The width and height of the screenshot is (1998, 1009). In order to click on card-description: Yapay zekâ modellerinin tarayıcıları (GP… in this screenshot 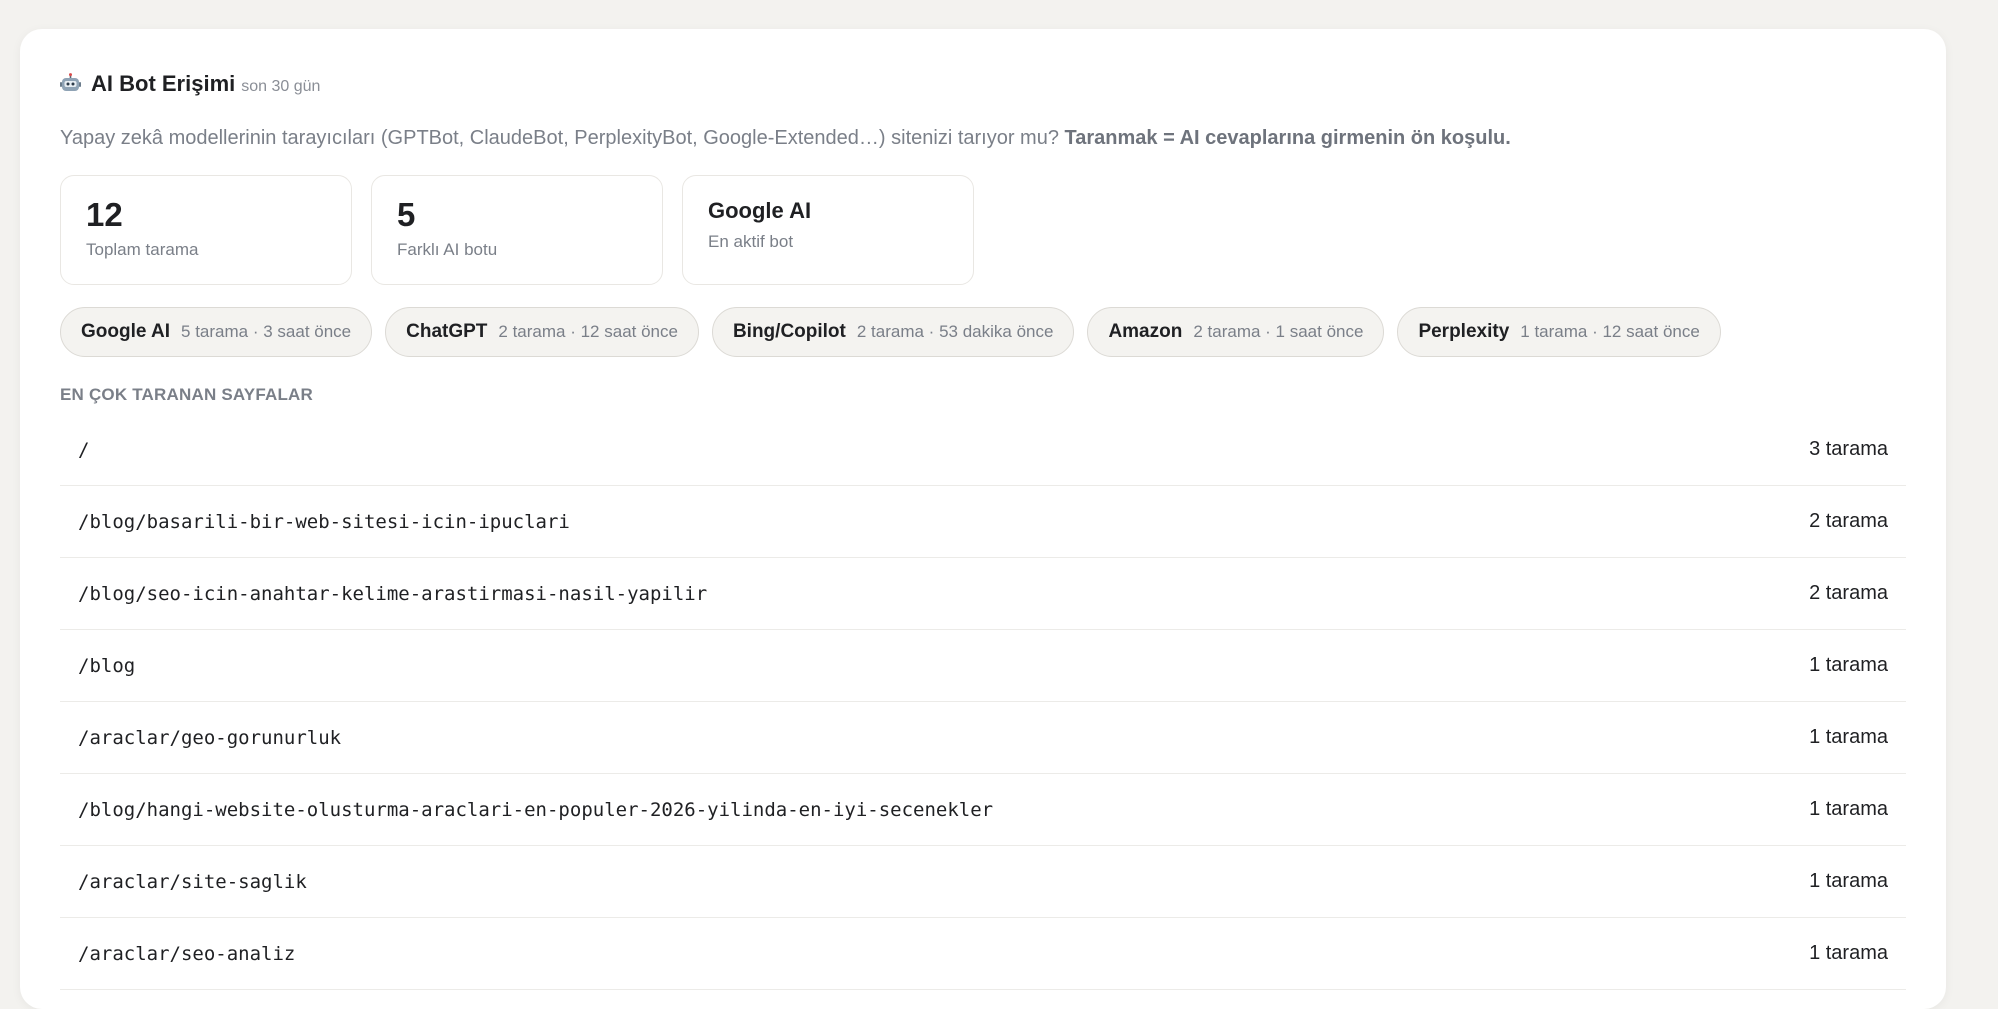, I will do `click(785, 138)`.